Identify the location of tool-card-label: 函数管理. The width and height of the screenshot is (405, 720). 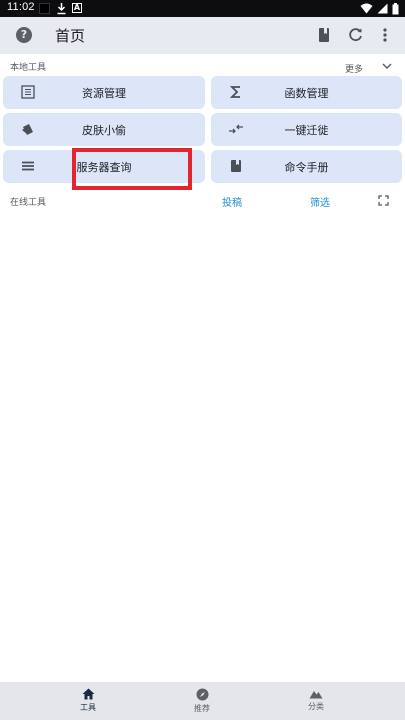
(306, 93).